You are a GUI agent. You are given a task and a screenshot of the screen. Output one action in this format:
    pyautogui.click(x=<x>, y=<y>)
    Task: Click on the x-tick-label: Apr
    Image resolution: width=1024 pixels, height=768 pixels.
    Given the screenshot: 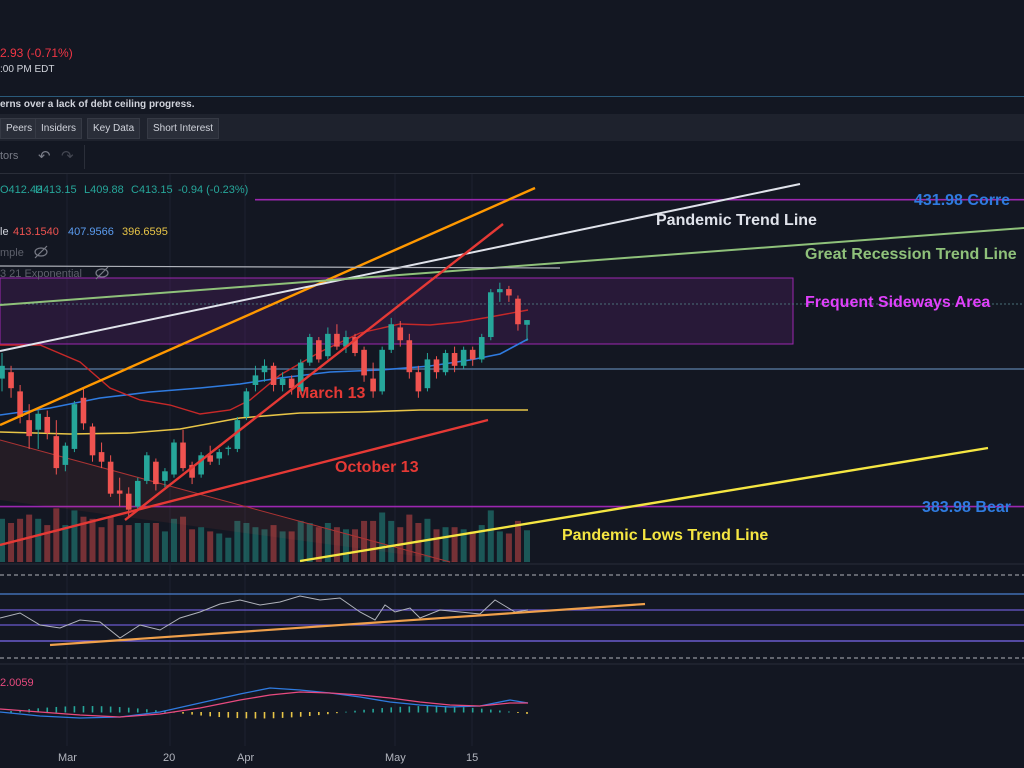 What is the action you would take?
    pyautogui.click(x=245, y=758)
    